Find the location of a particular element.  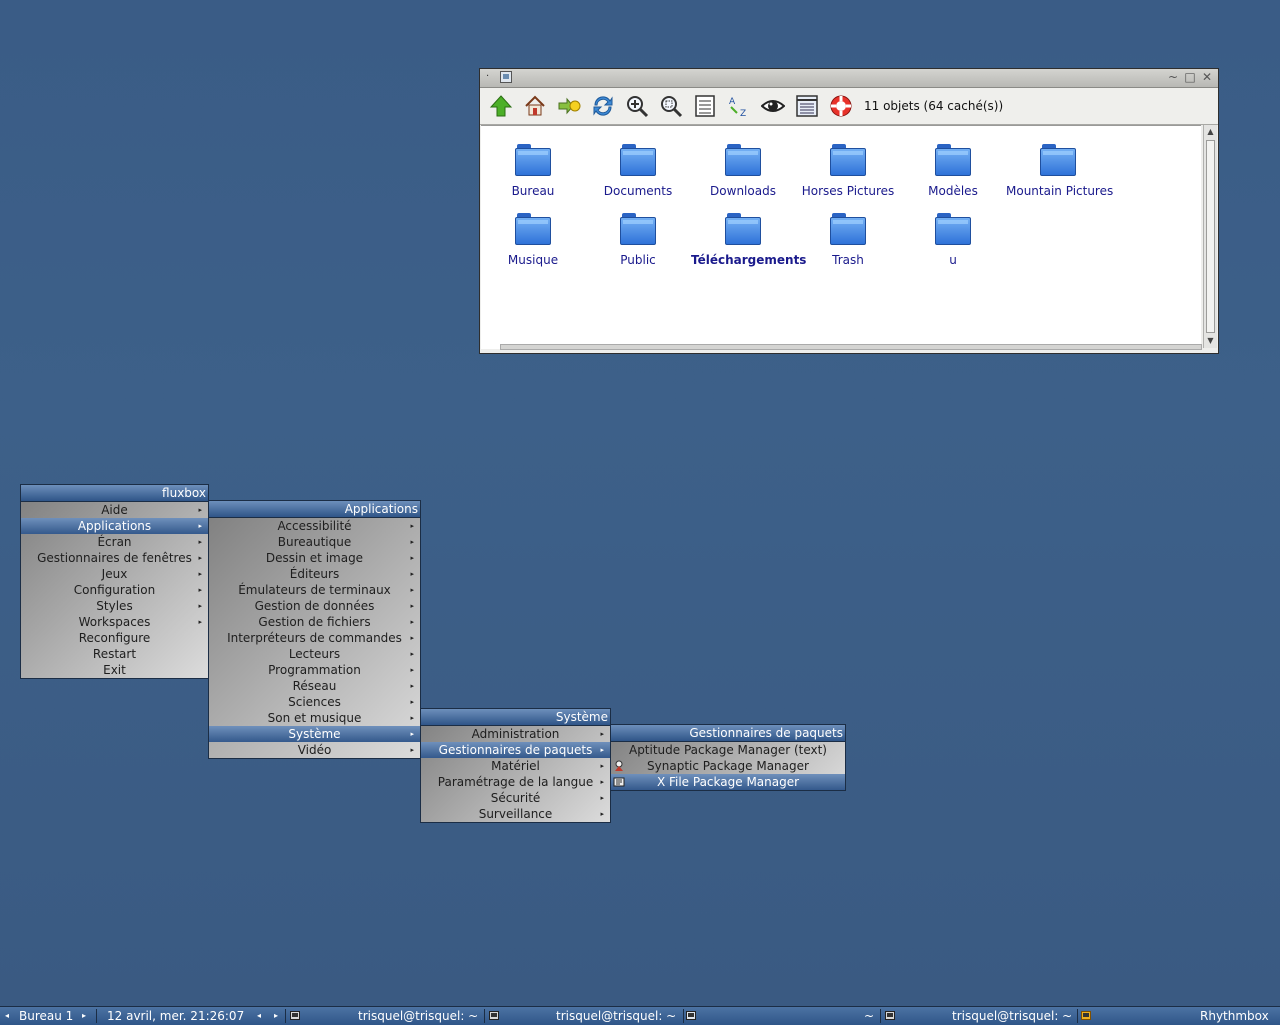

workspace-prev-button: ◂ is located at coordinates (7, 1016).